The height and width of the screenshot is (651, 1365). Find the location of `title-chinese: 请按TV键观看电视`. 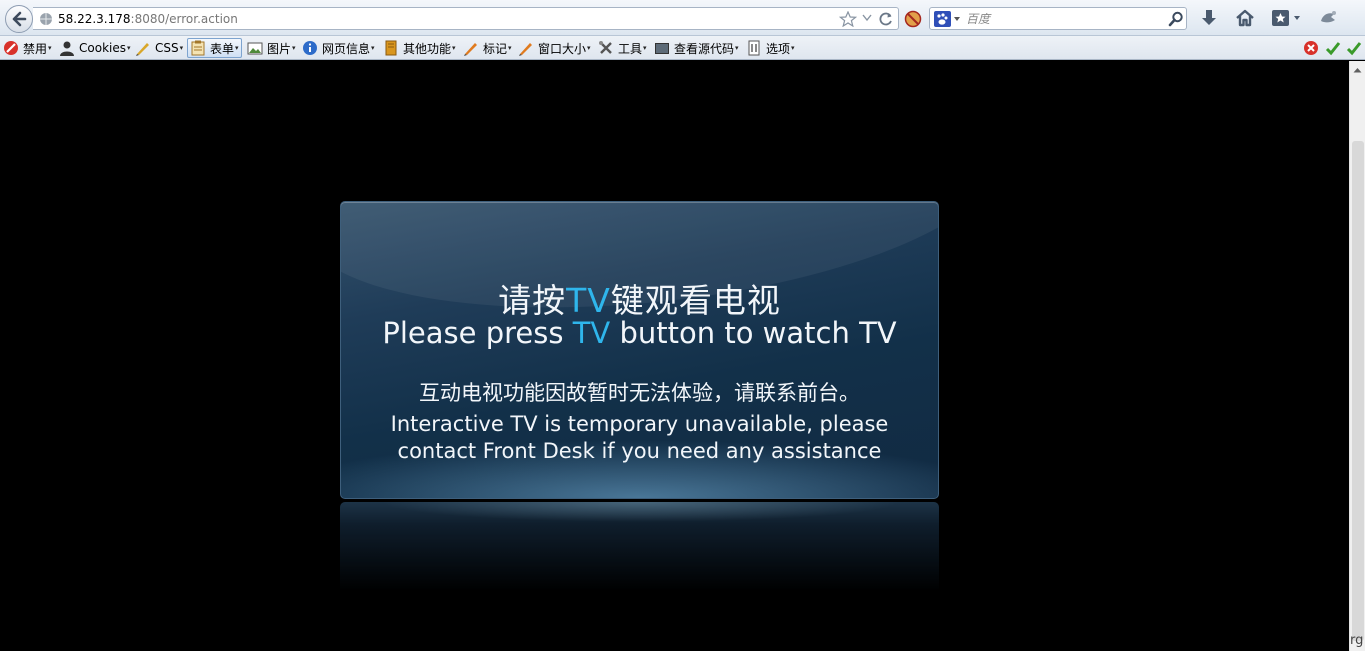

title-chinese: 请按TV键观看电视 is located at coordinates (639, 298).